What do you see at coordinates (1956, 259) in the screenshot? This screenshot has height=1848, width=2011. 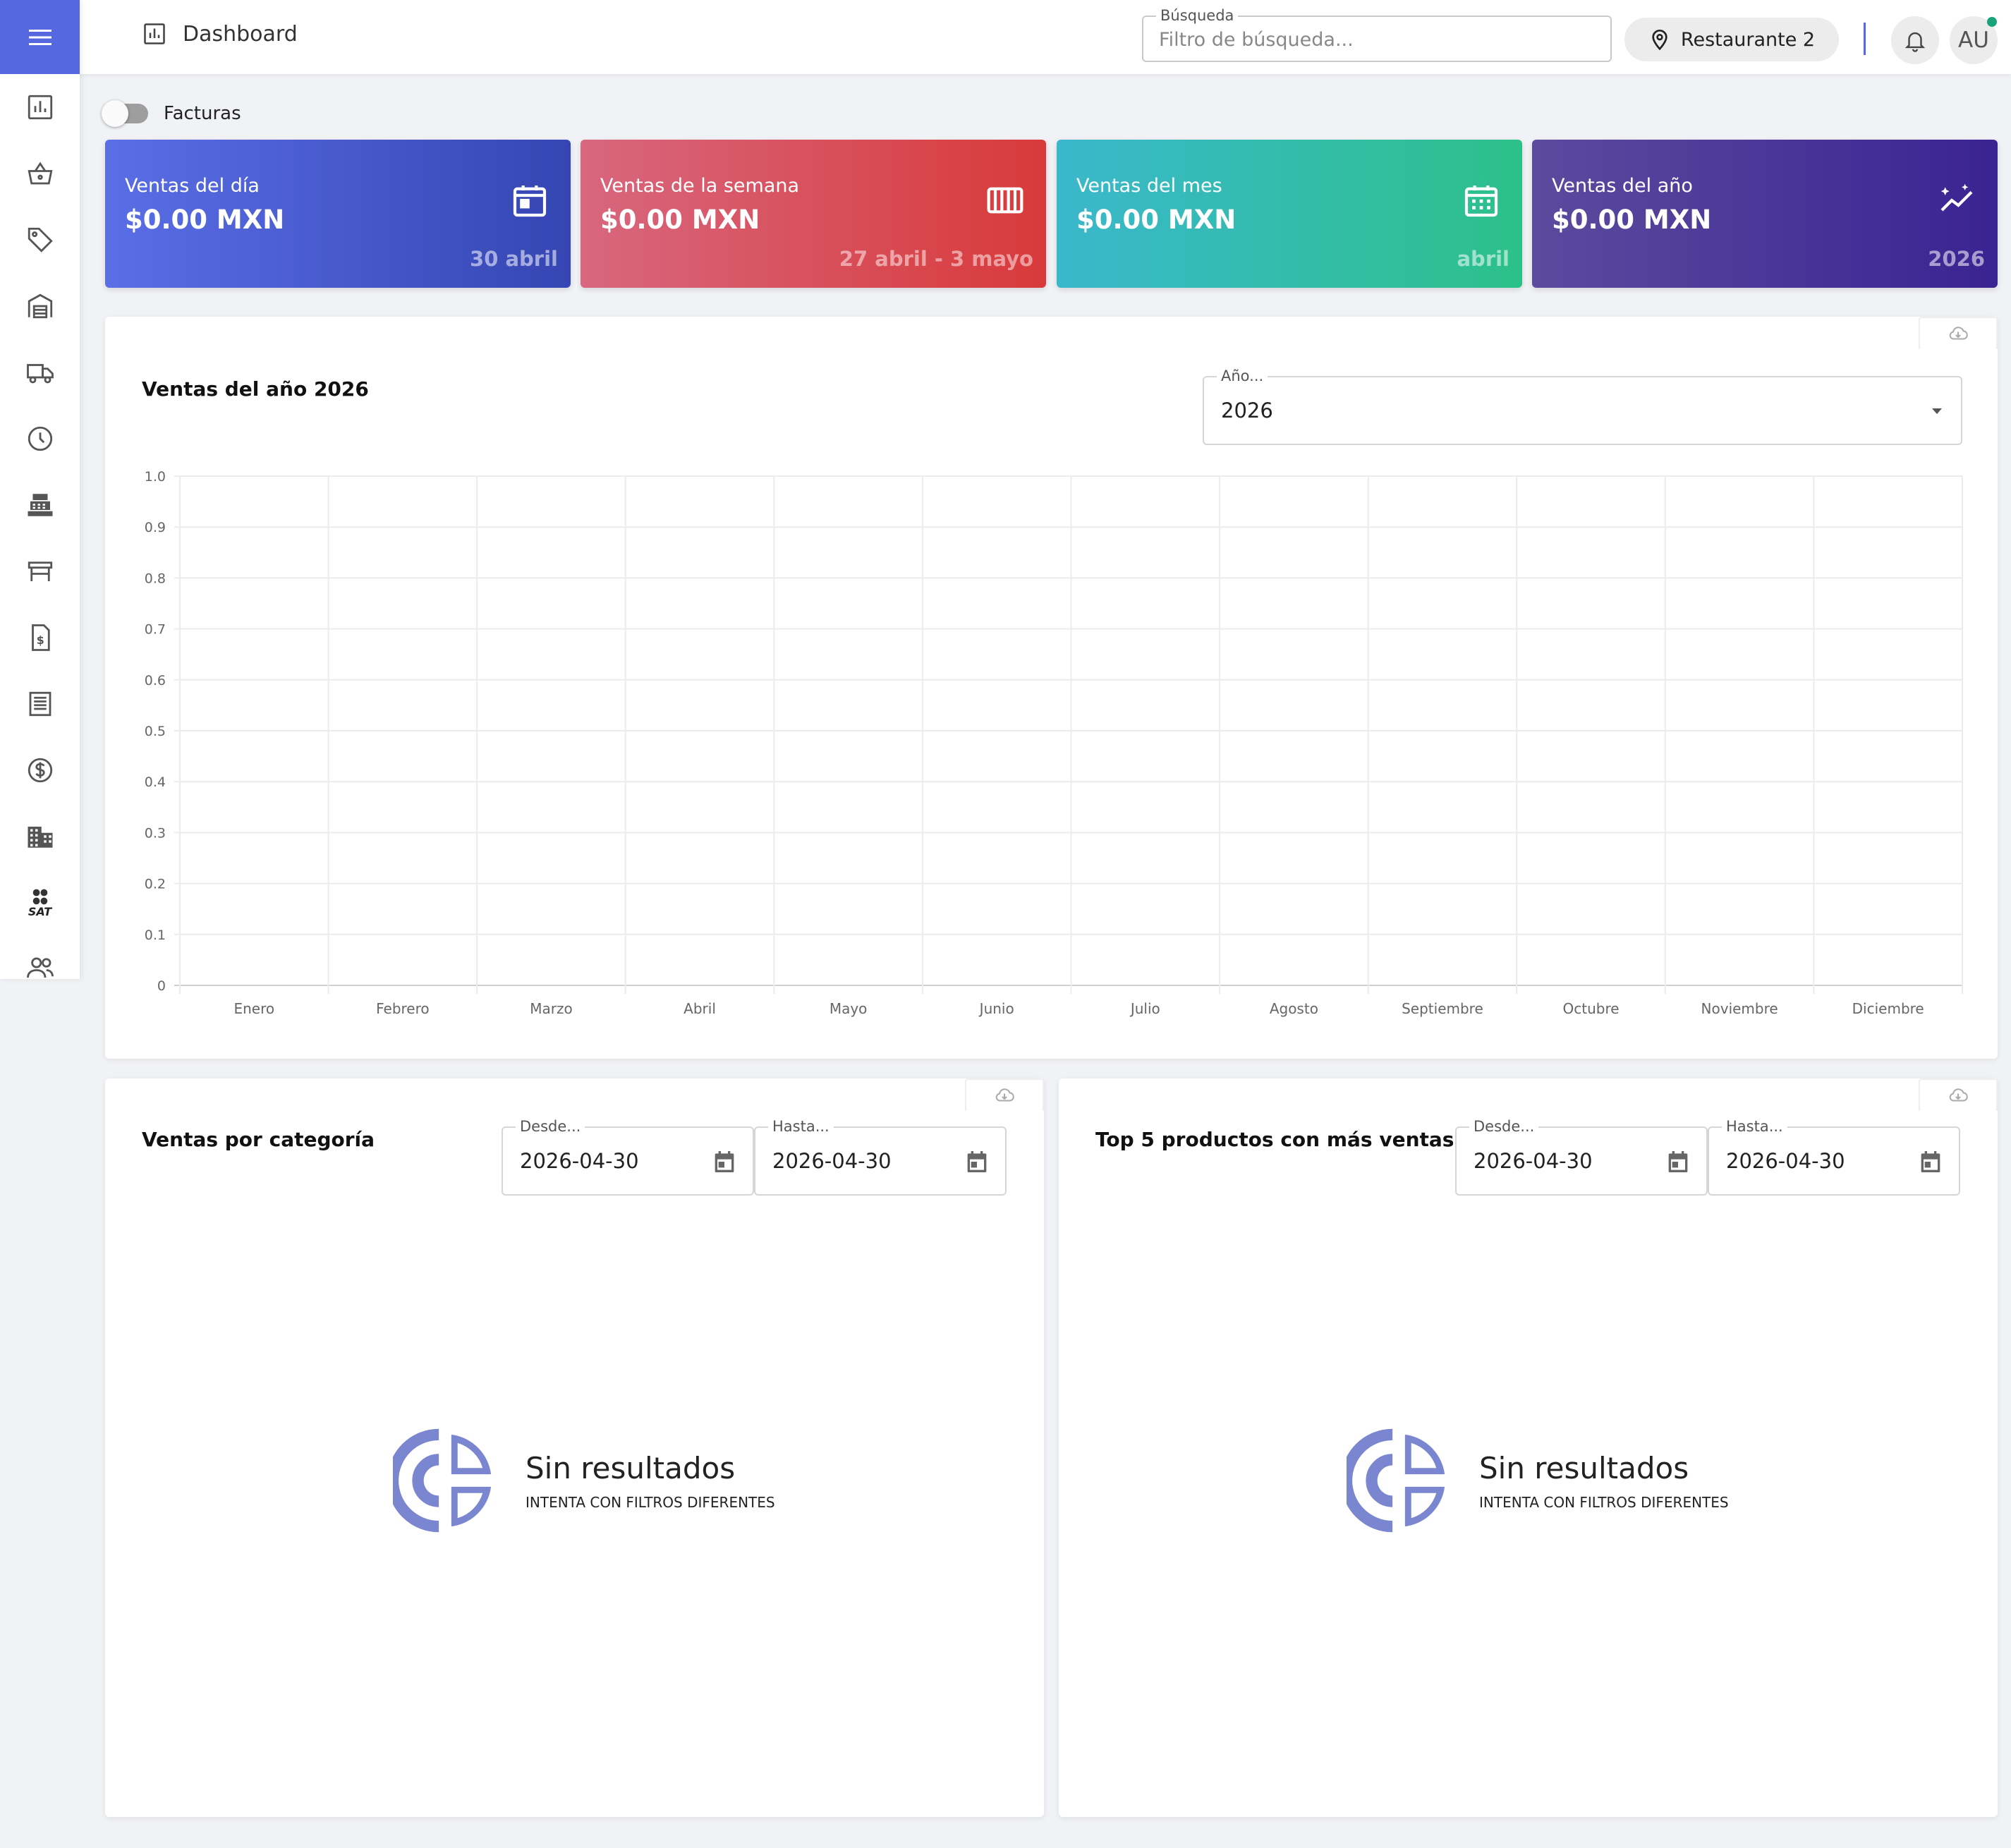 I see `card-period: 2026` at bounding box center [1956, 259].